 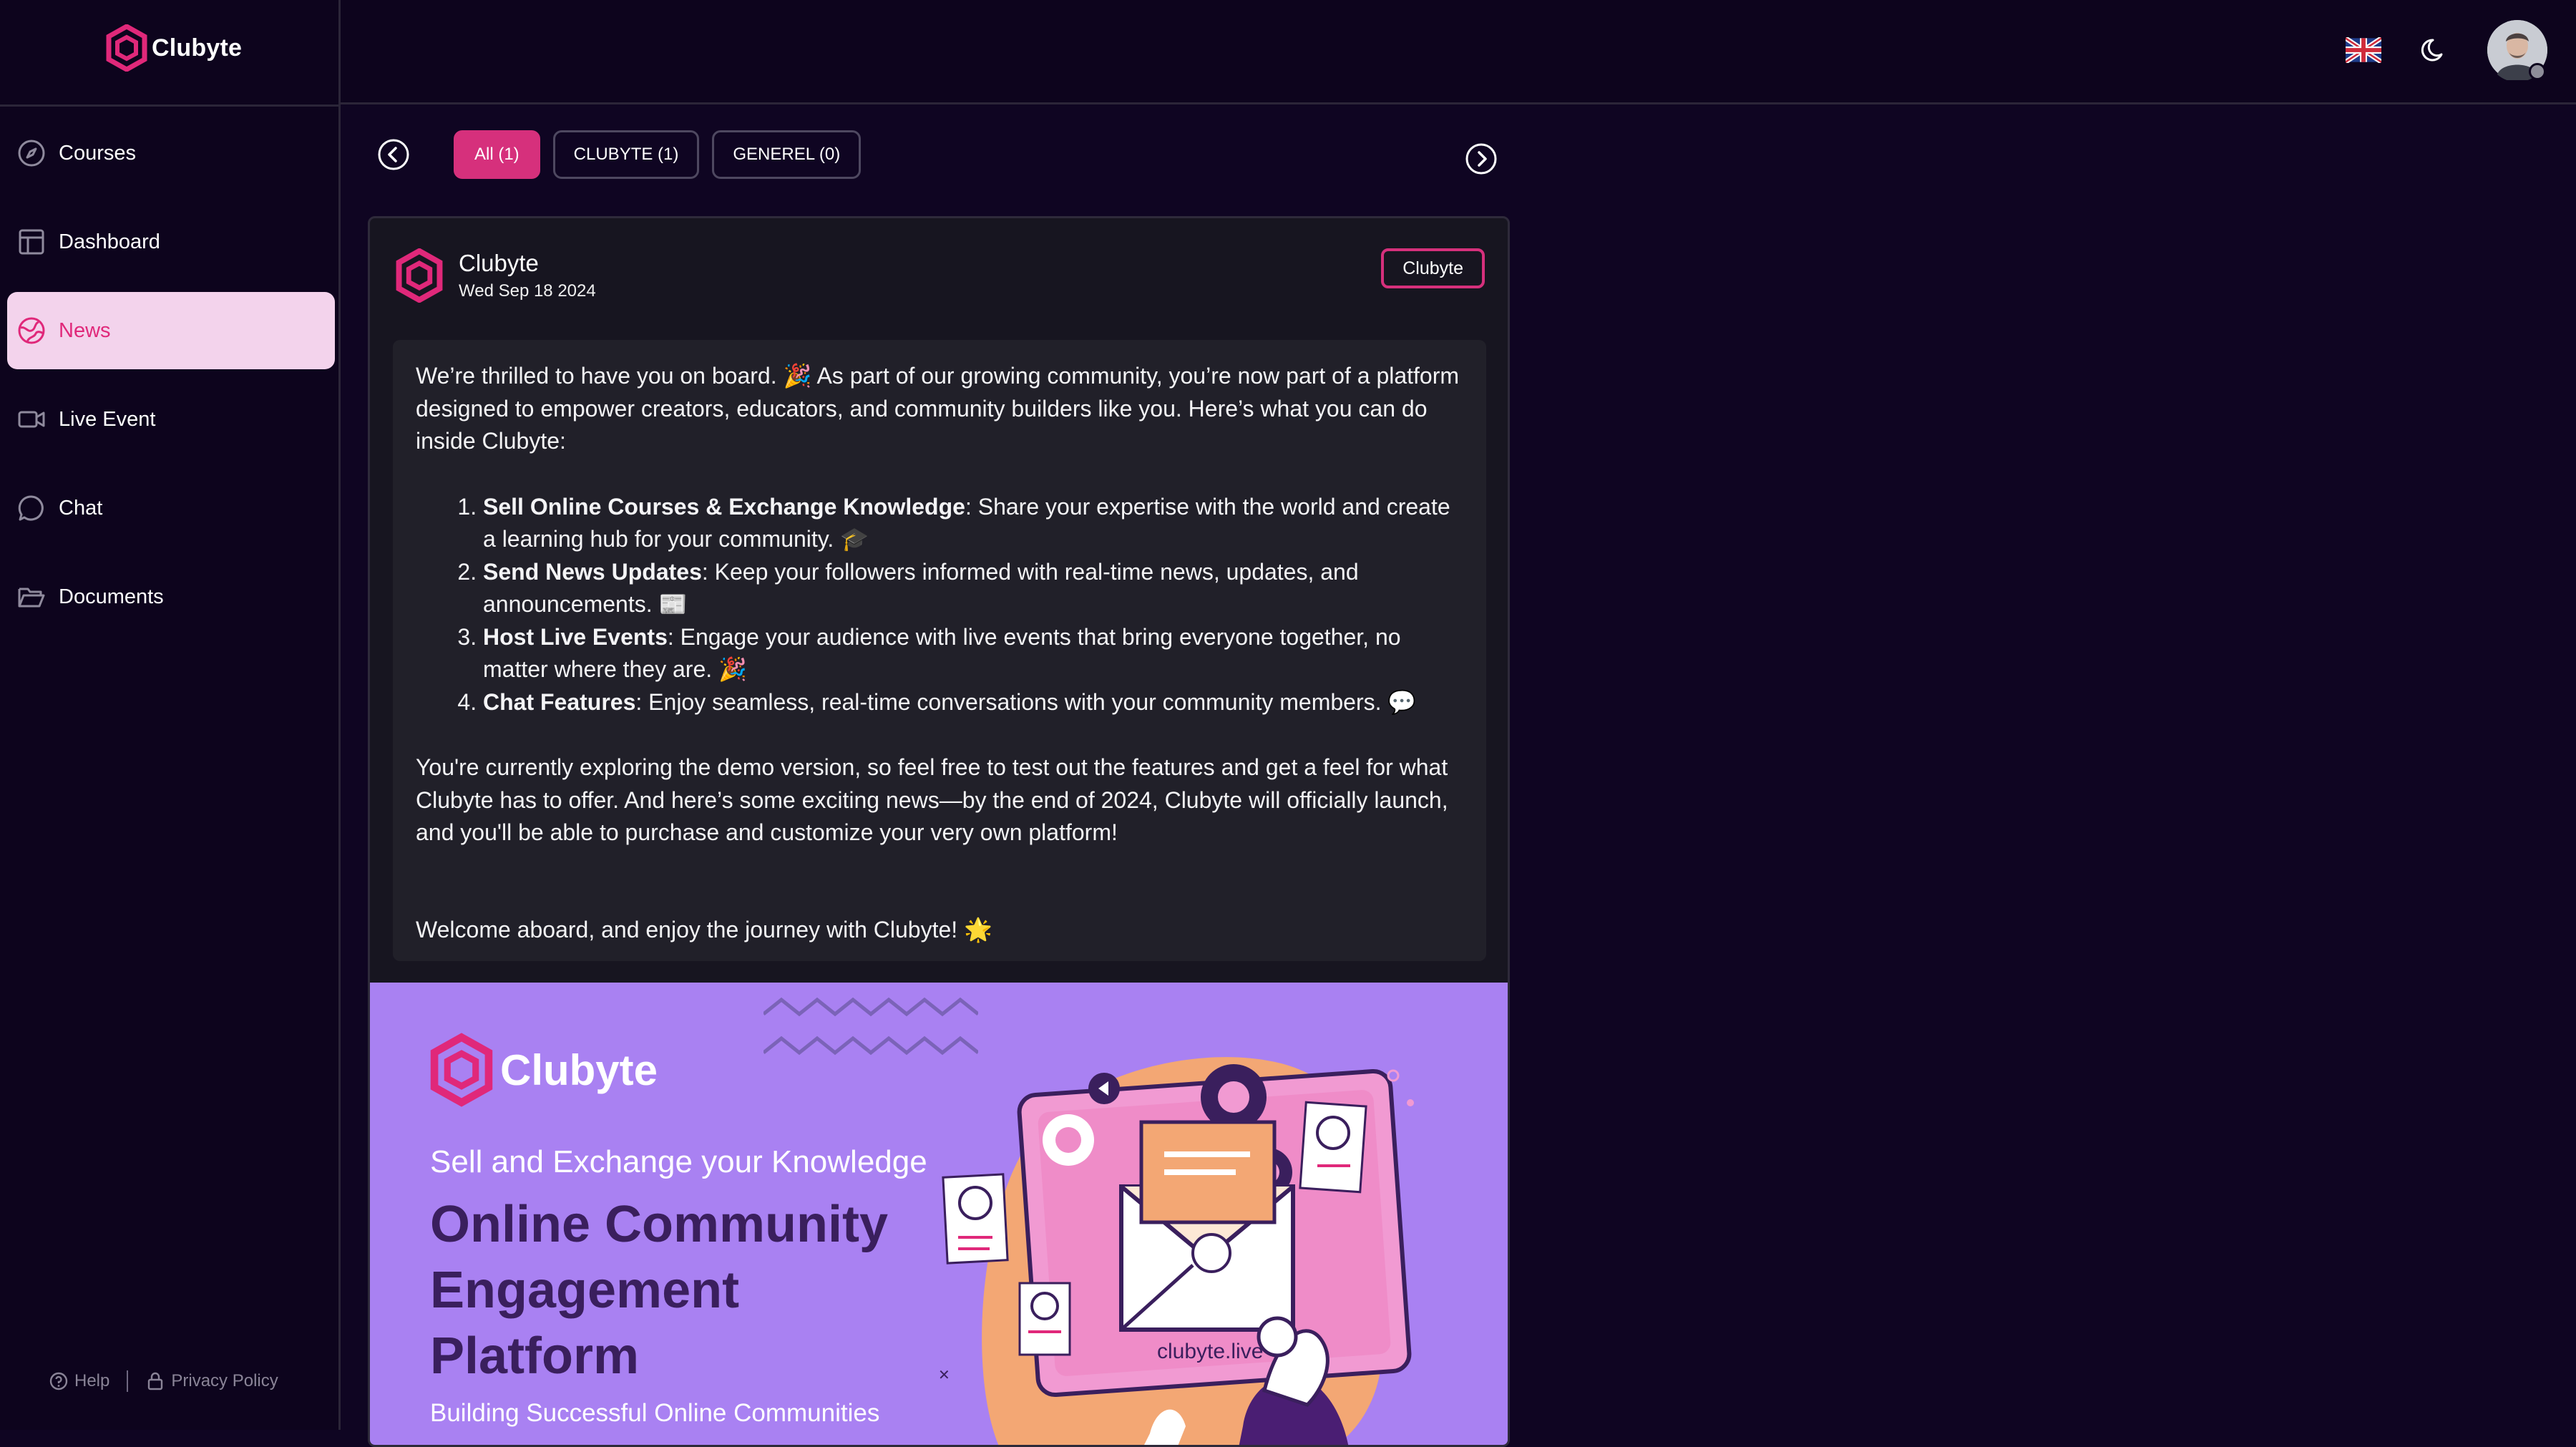 I want to click on banner-logo-text: Clubyte, so click(x=579, y=1070).